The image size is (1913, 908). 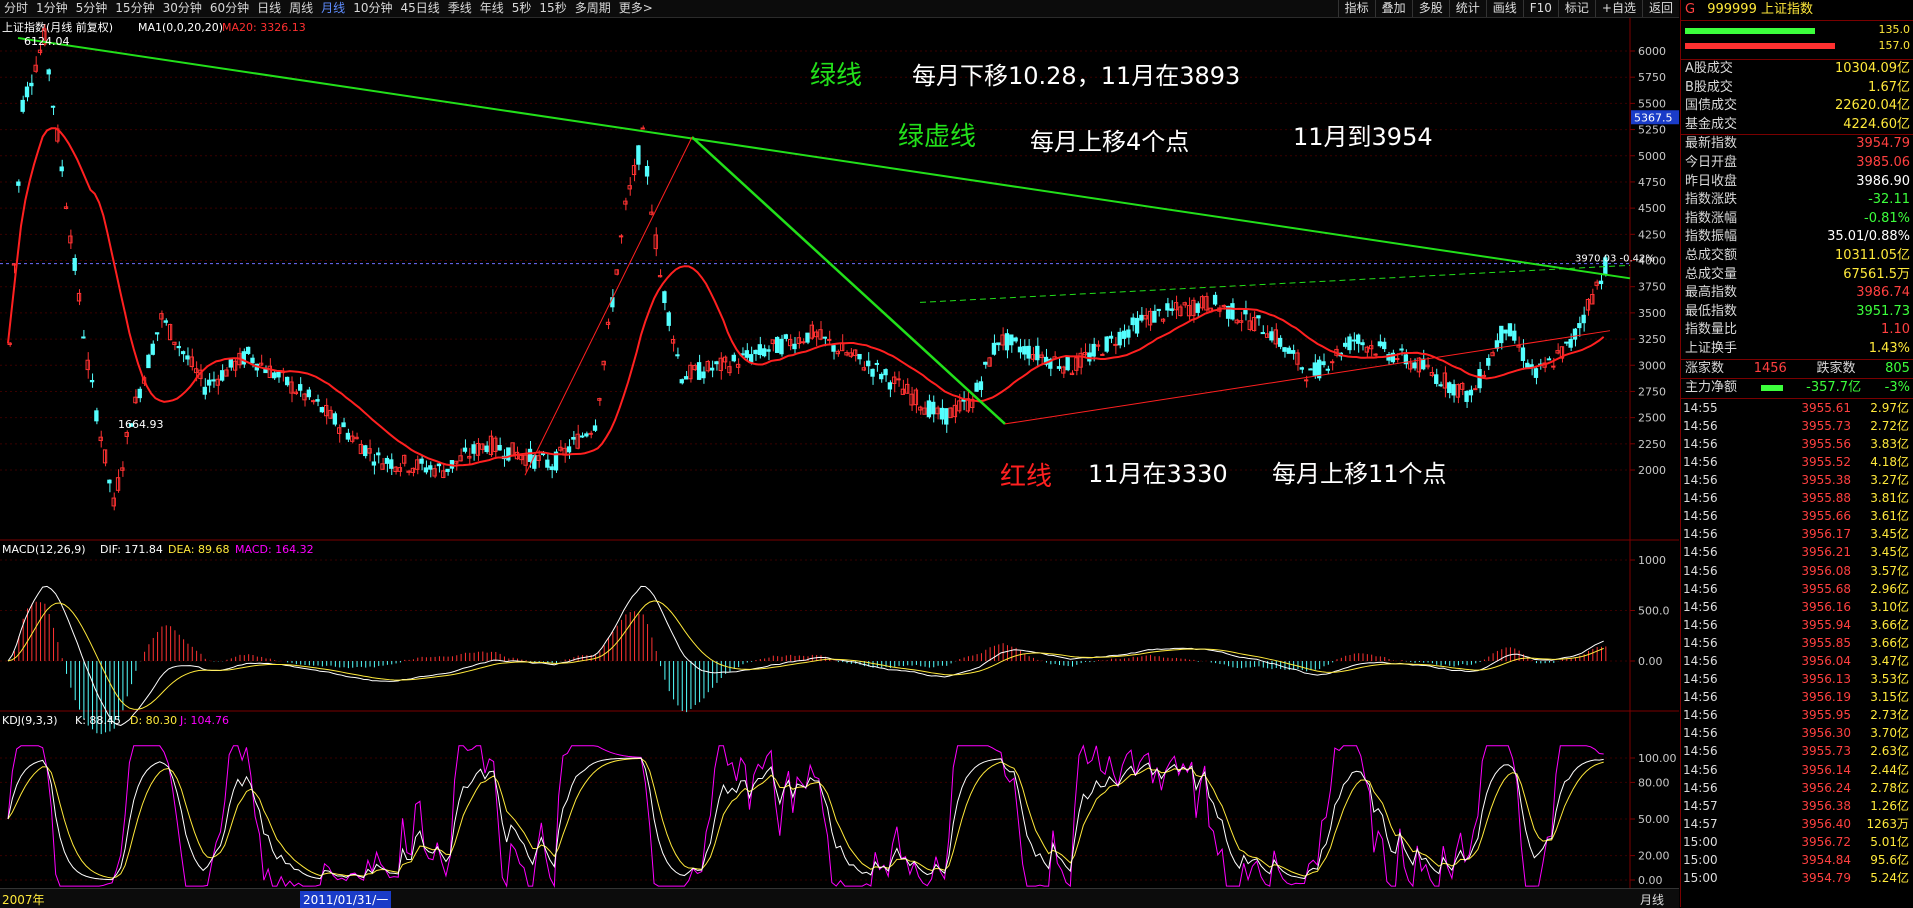 I want to click on tick-row: 14:56 3955.85 3.66亿, so click(x=1796, y=642).